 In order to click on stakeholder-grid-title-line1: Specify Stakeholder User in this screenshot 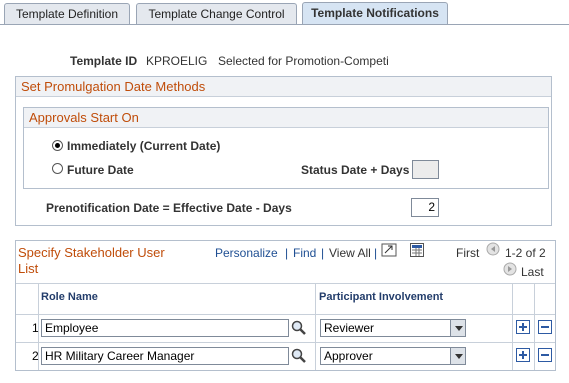, I will do `click(91, 252)`.